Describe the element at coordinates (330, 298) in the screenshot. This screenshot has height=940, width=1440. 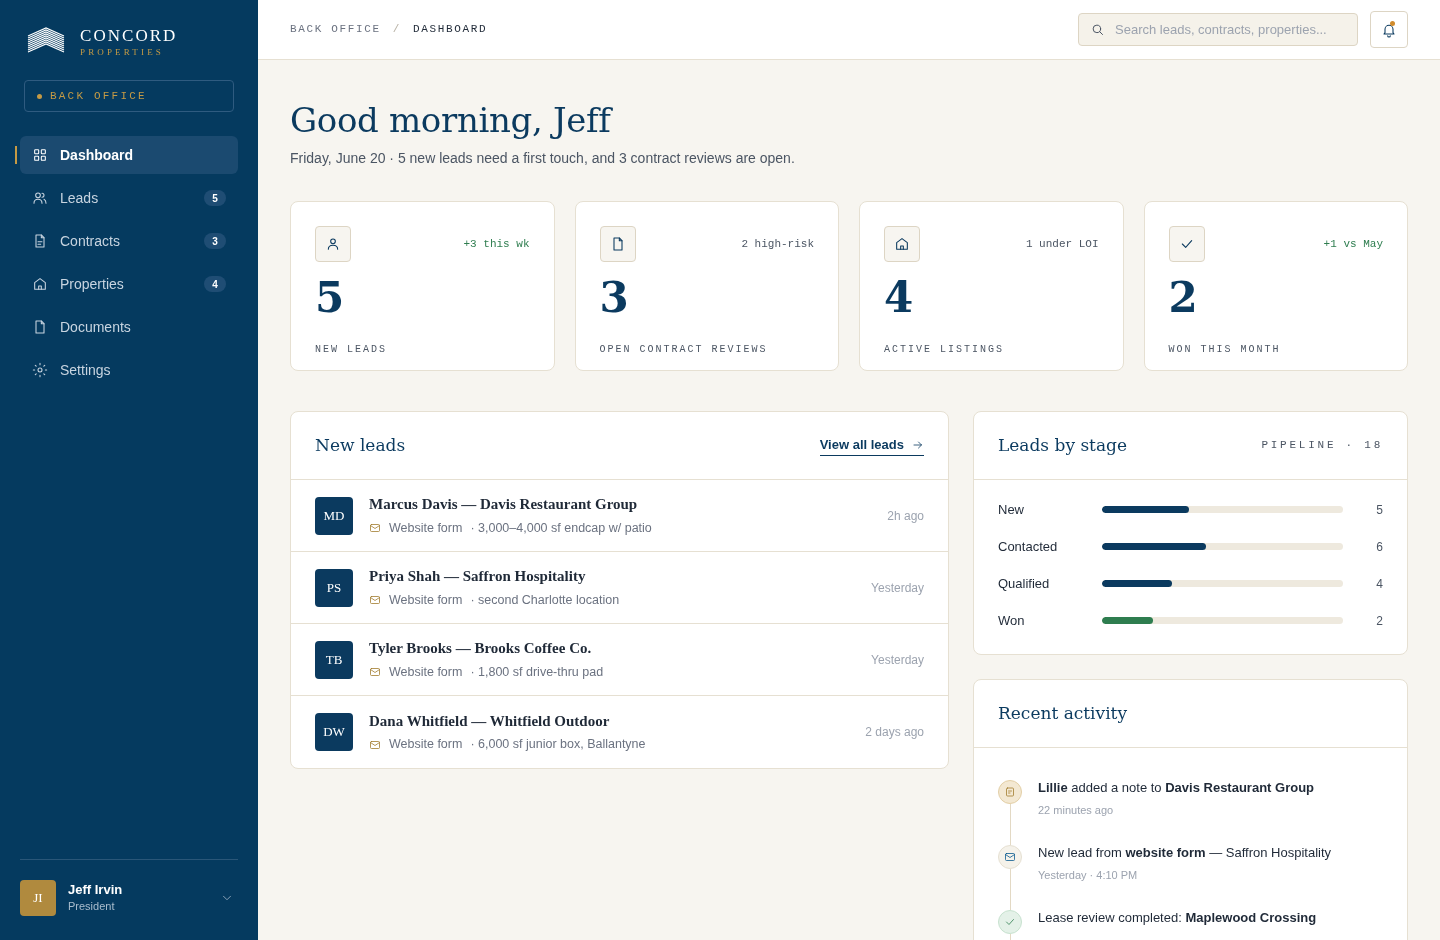
I see `stat-value: 5` at that location.